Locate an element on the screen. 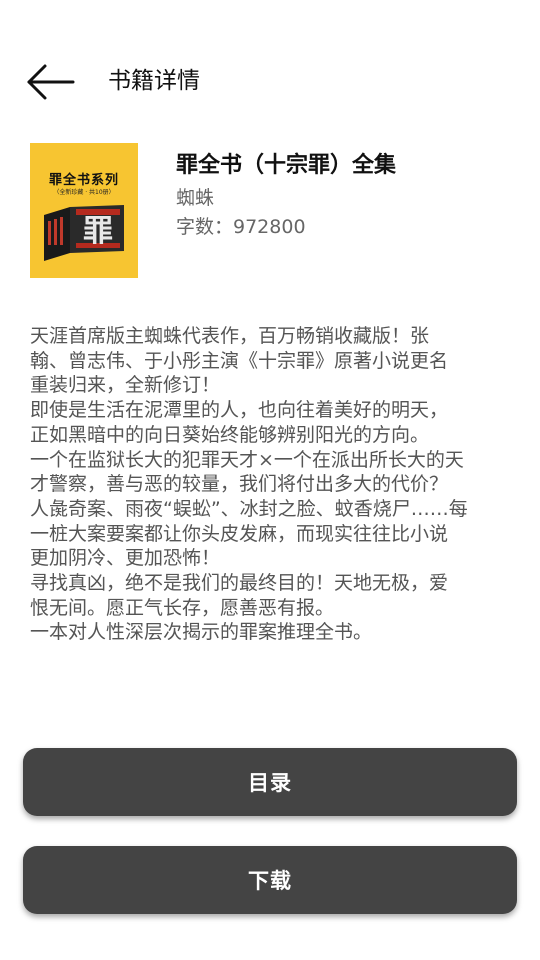 The height and width of the screenshot is (960, 540). table-of-contents-button: 目录 is located at coordinates (270, 782).